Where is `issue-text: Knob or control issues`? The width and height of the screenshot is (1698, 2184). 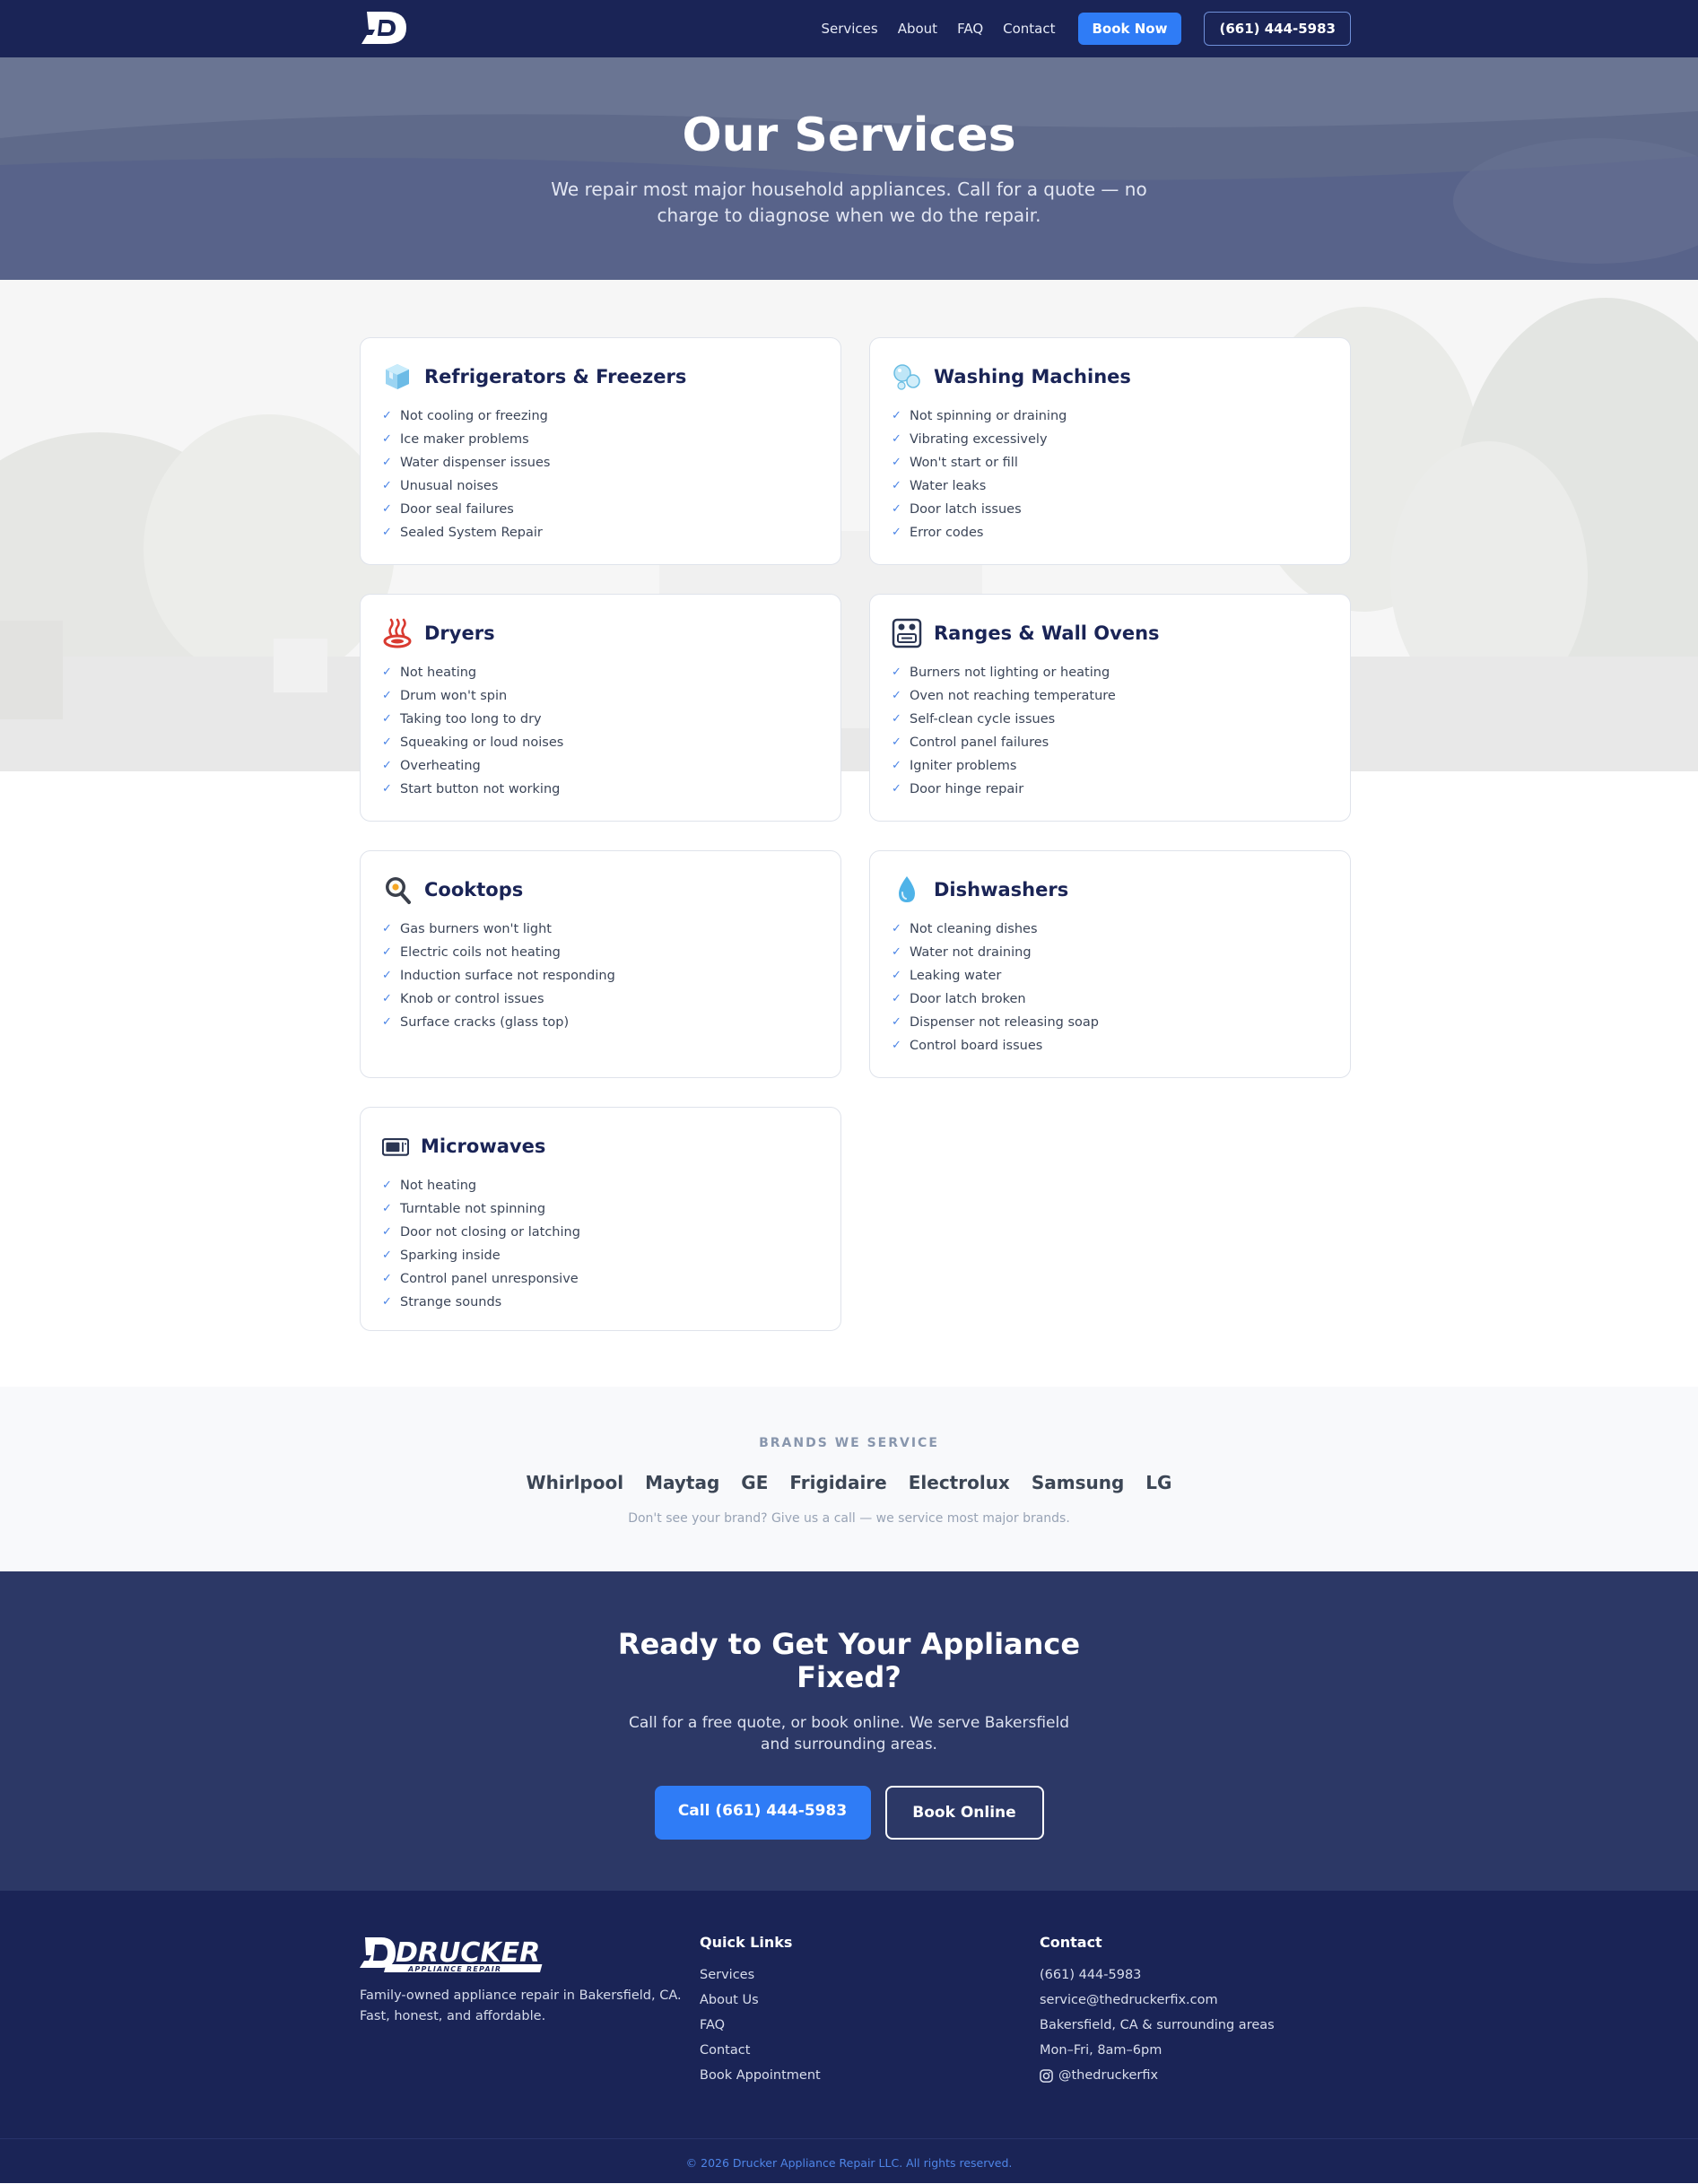
issue-text: Knob or control issues is located at coordinates (472, 999).